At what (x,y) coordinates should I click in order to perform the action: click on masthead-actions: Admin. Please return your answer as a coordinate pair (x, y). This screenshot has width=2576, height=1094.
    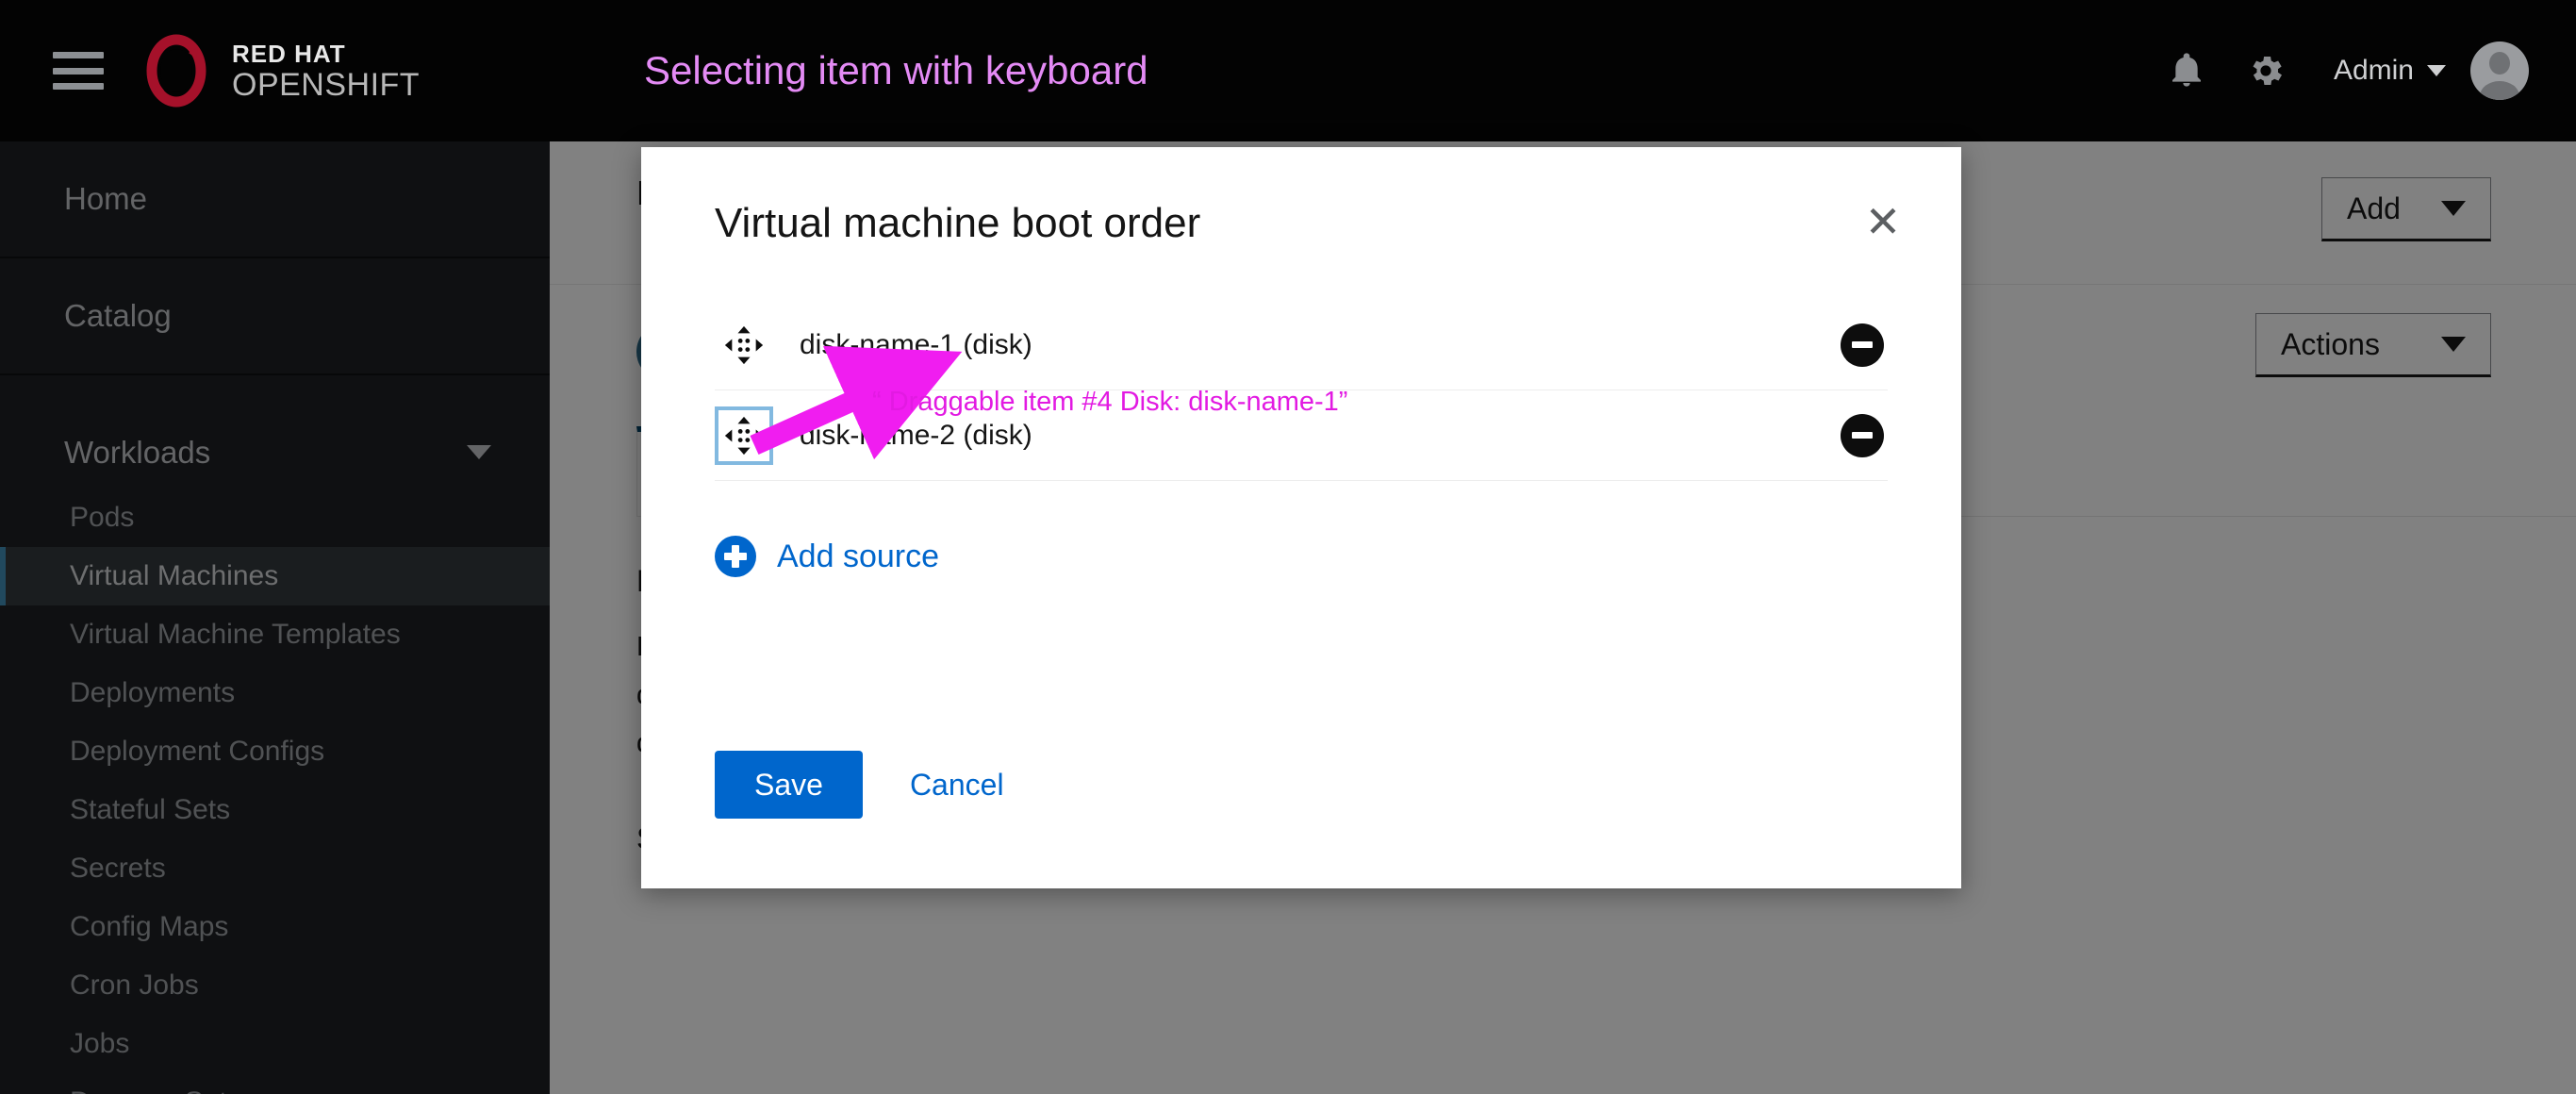
    Looking at the image, I should click on (2338, 70).